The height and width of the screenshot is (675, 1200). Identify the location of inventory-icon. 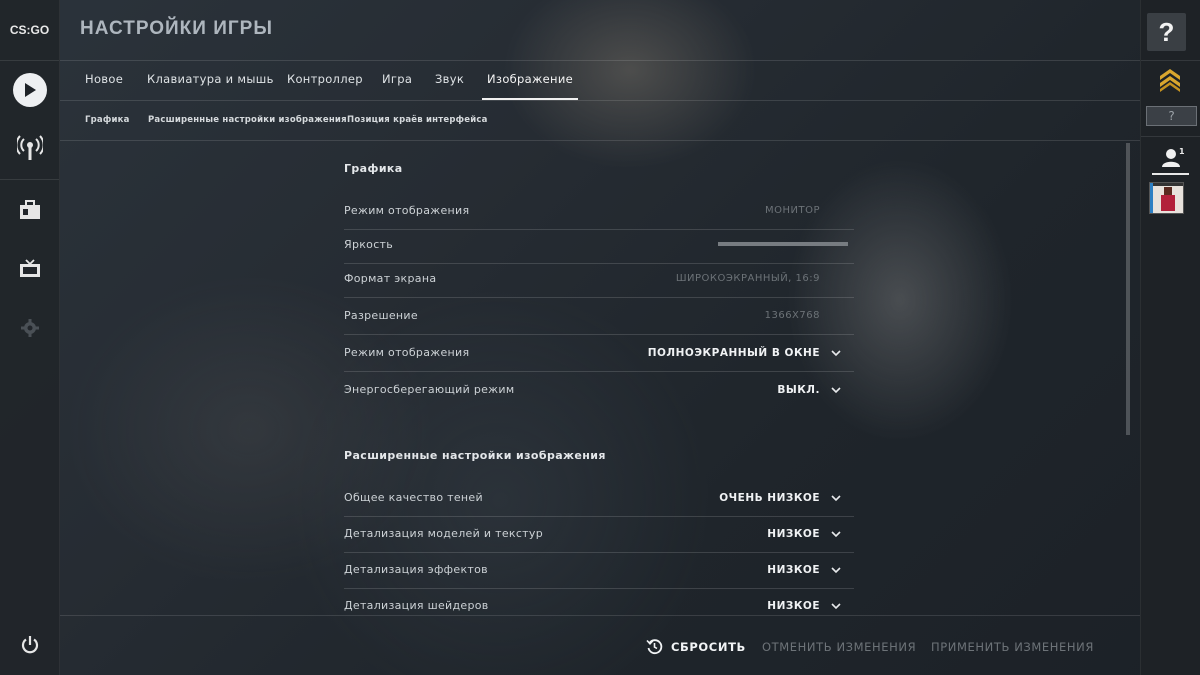
(29, 209).